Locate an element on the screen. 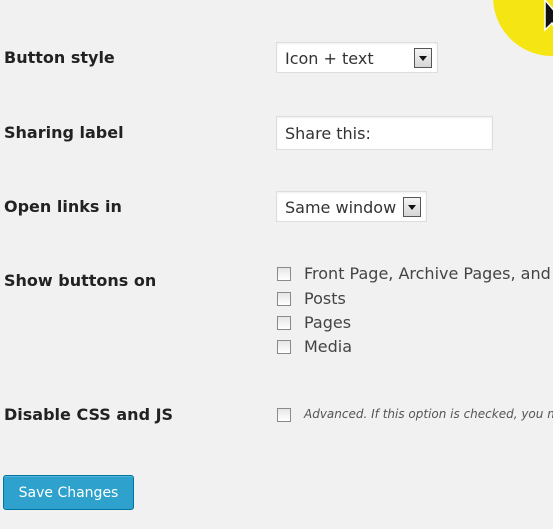  sharing-label-input is located at coordinates (384, 133).